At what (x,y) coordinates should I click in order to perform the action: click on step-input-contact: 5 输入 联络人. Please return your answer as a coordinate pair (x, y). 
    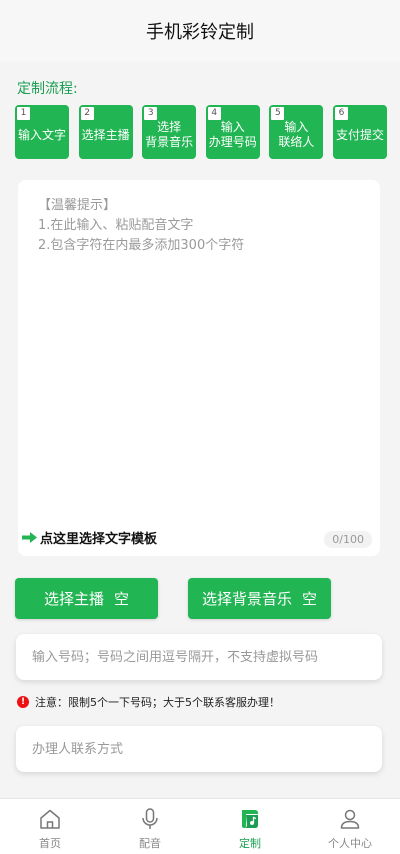
    Looking at the image, I should click on (296, 132).